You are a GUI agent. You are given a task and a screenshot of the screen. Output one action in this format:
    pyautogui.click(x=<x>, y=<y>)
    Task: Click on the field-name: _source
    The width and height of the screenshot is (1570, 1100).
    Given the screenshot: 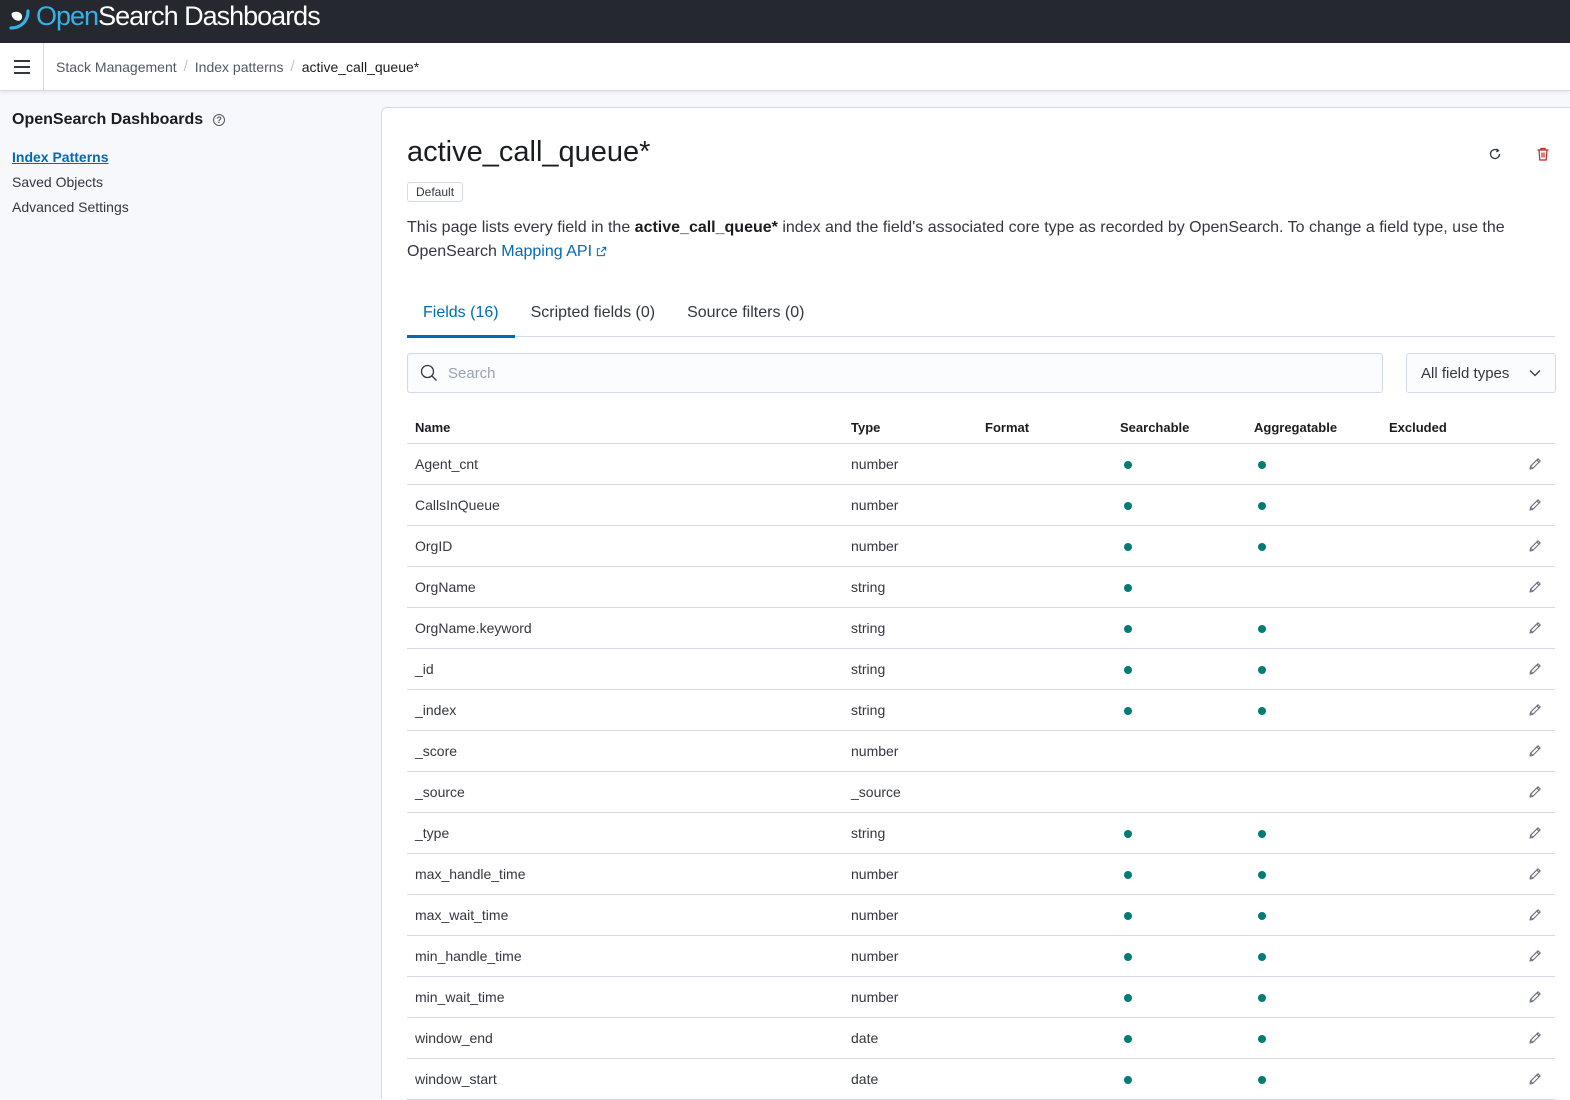 What is the action you would take?
    pyautogui.click(x=440, y=792)
    